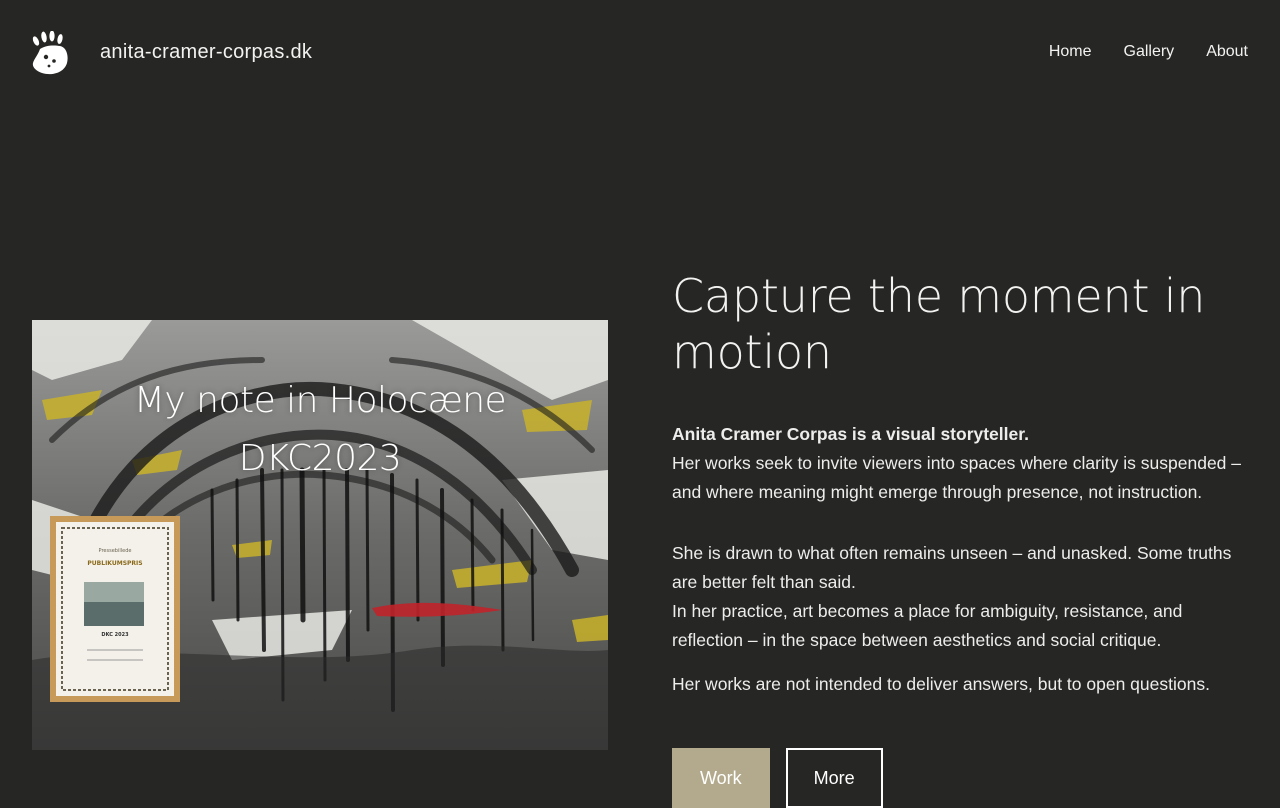  I want to click on nav-home: Home, so click(1070, 52).